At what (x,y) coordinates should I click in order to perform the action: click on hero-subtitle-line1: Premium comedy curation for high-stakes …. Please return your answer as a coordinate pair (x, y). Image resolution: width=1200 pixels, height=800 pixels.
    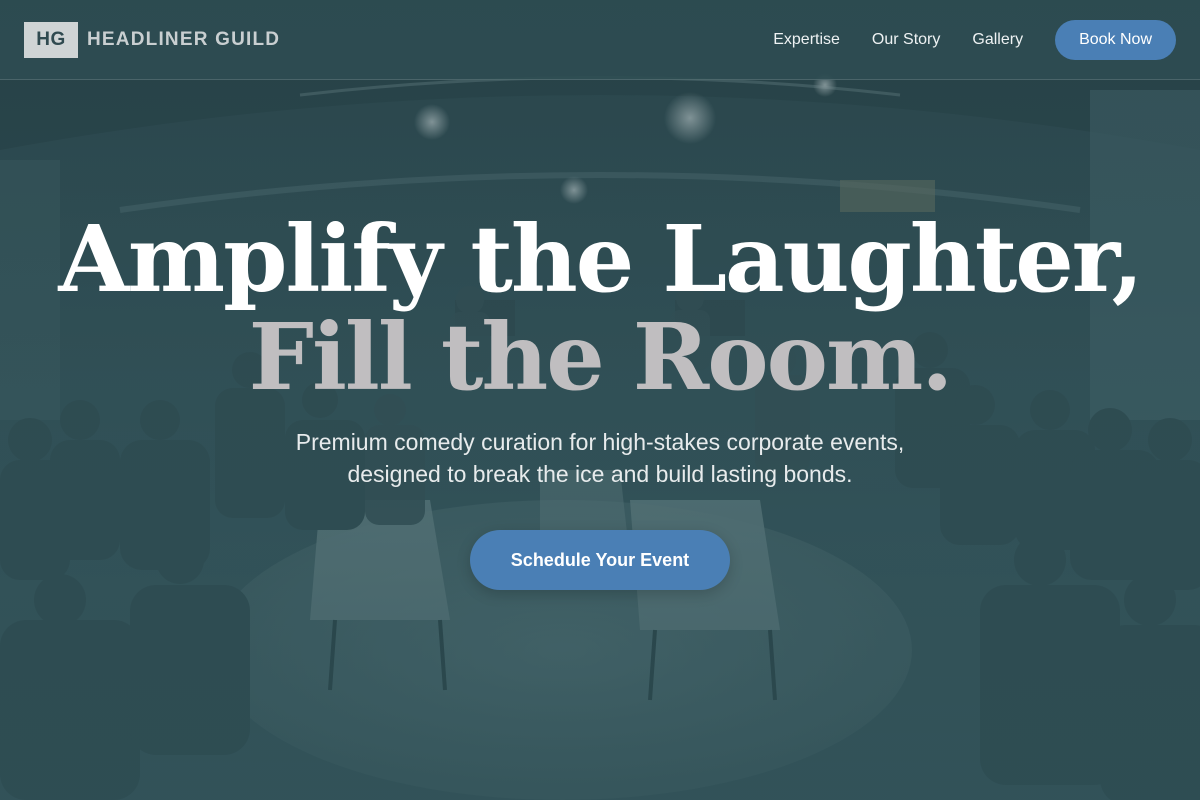
    Looking at the image, I should click on (600, 442).